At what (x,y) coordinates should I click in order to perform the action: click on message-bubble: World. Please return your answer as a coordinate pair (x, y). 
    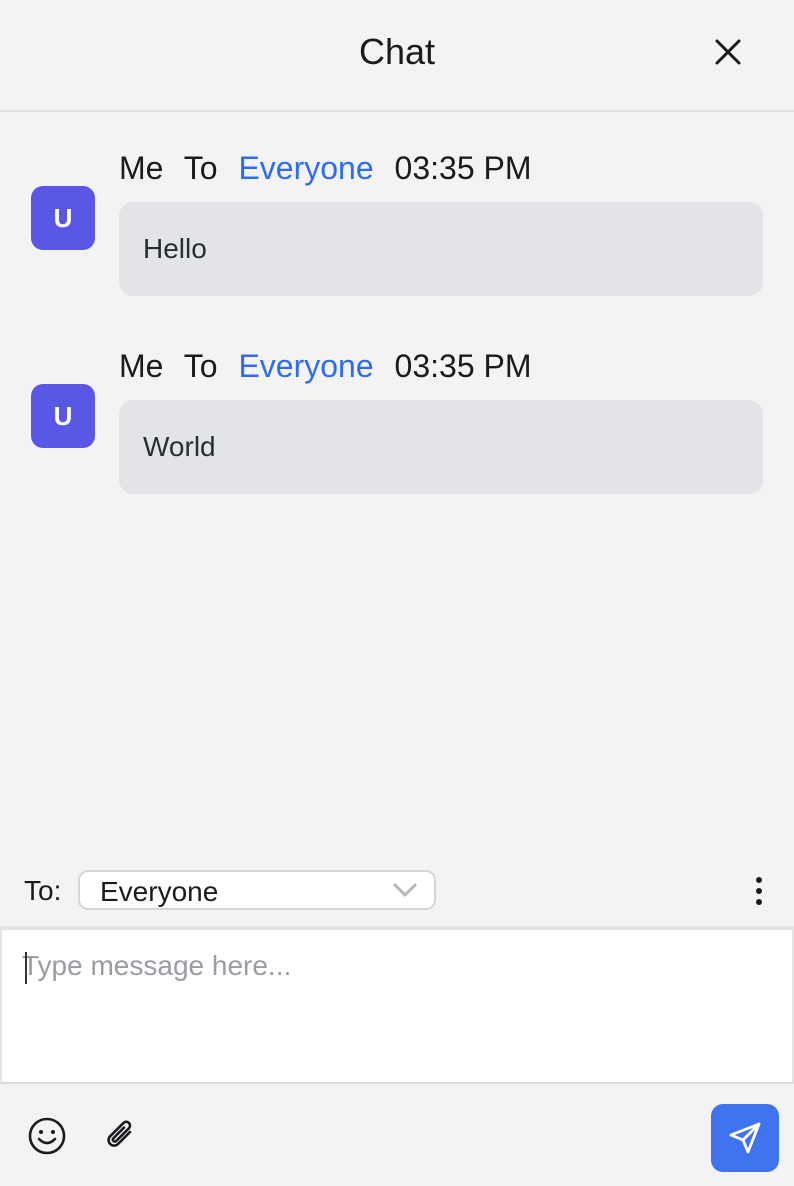
    Looking at the image, I should click on (441, 447).